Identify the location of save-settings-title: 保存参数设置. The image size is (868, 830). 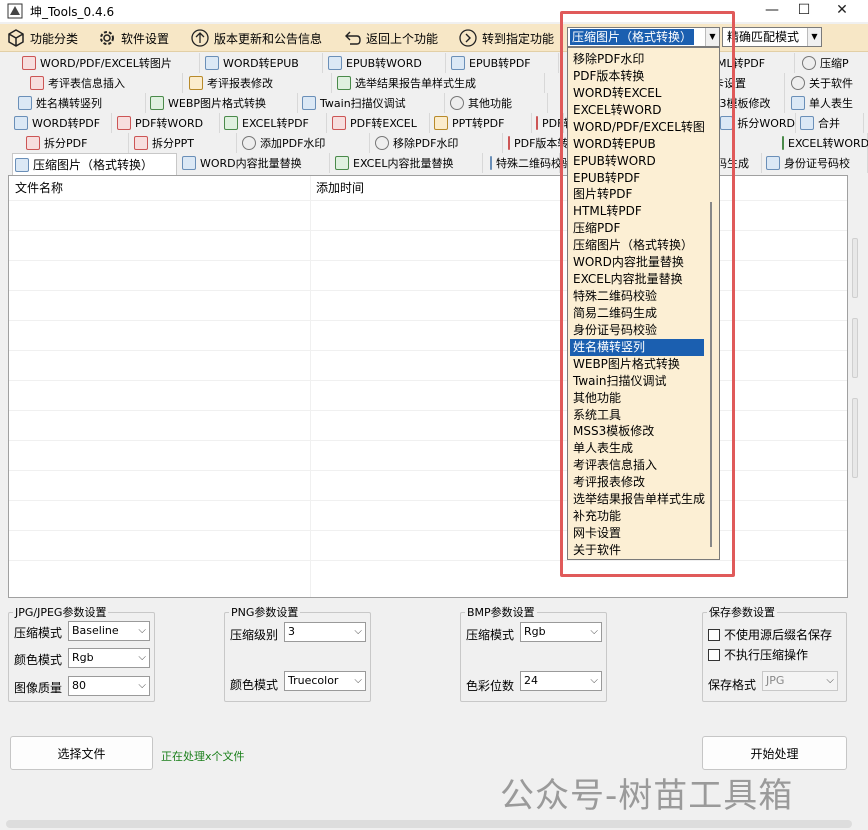
(742, 612).